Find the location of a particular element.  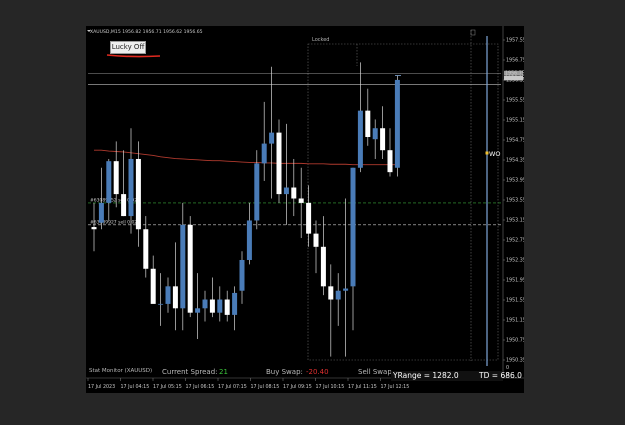

wo-label: WO is located at coordinates (495, 154).